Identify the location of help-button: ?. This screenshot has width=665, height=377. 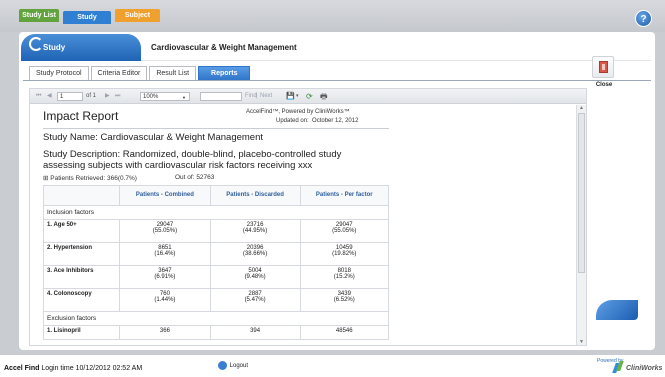
(643, 18).